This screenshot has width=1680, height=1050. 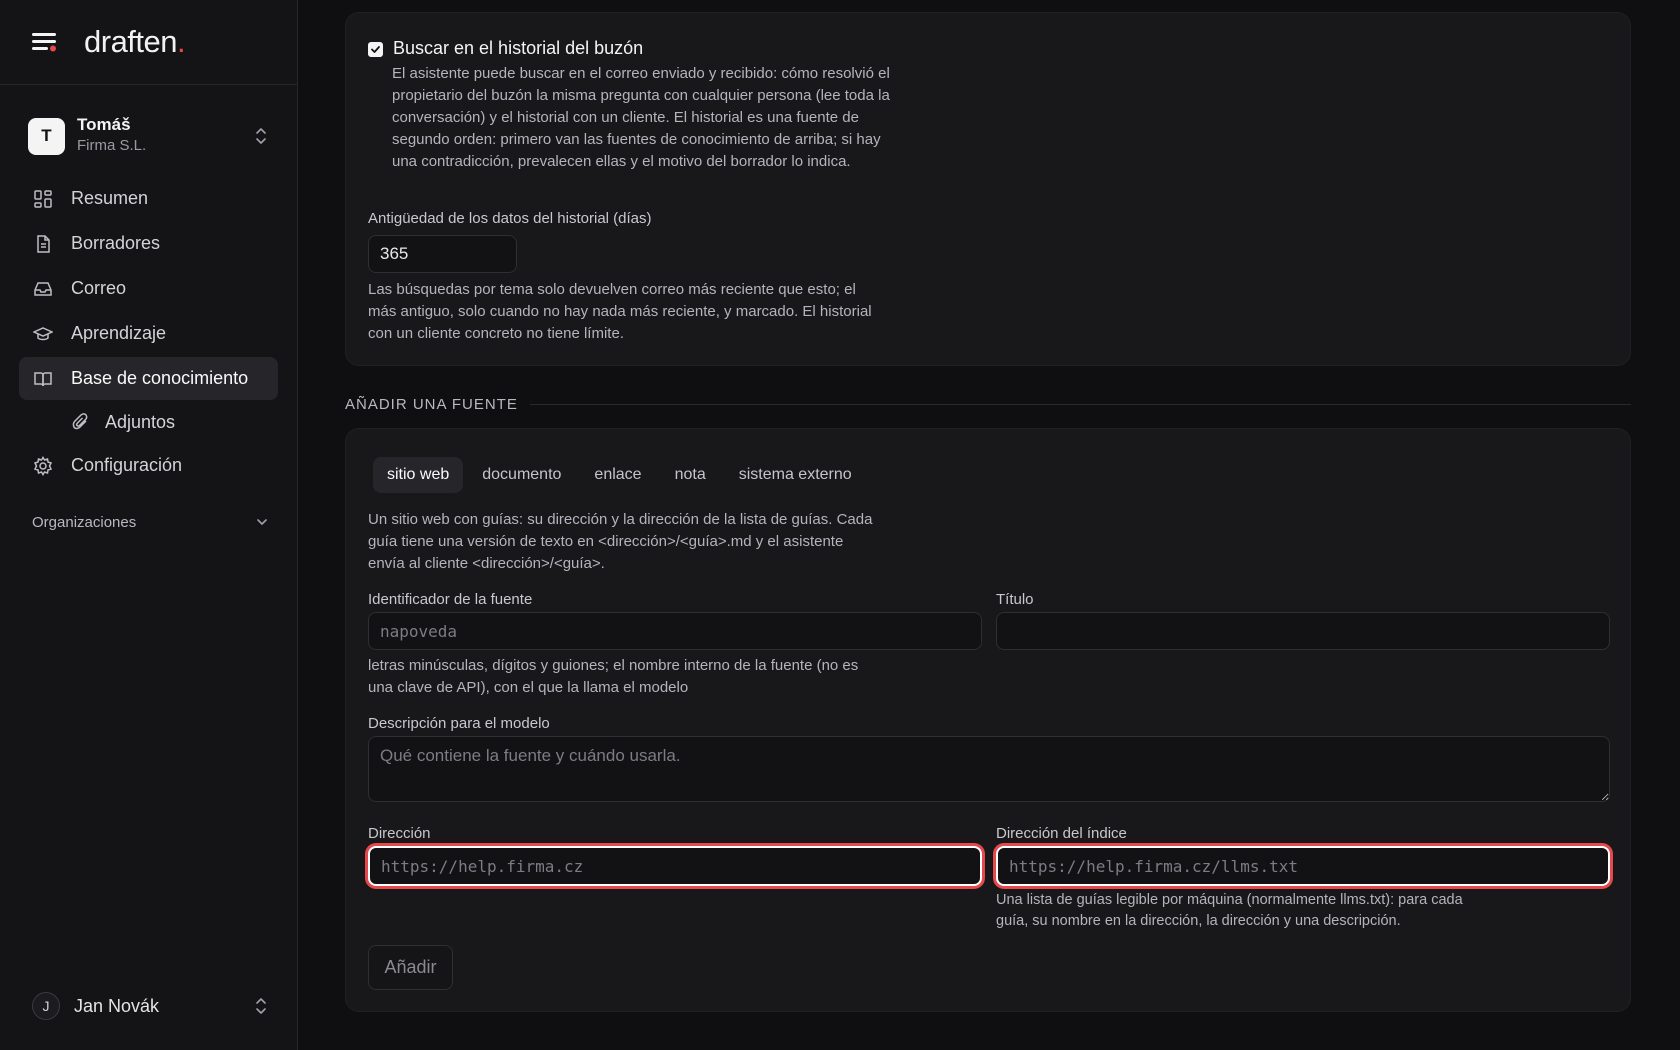 What do you see at coordinates (84, 522) in the screenshot?
I see `organizations-label: Organizaciones` at bounding box center [84, 522].